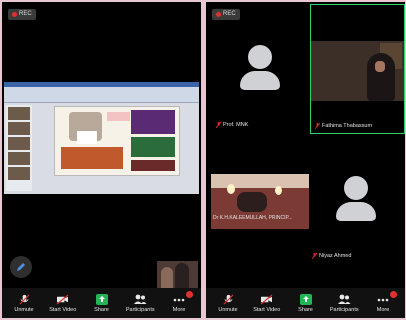  What do you see at coordinates (260, 87) in the screenshot?
I see `participant-tile: Prof. MNK` at bounding box center [260, 87].